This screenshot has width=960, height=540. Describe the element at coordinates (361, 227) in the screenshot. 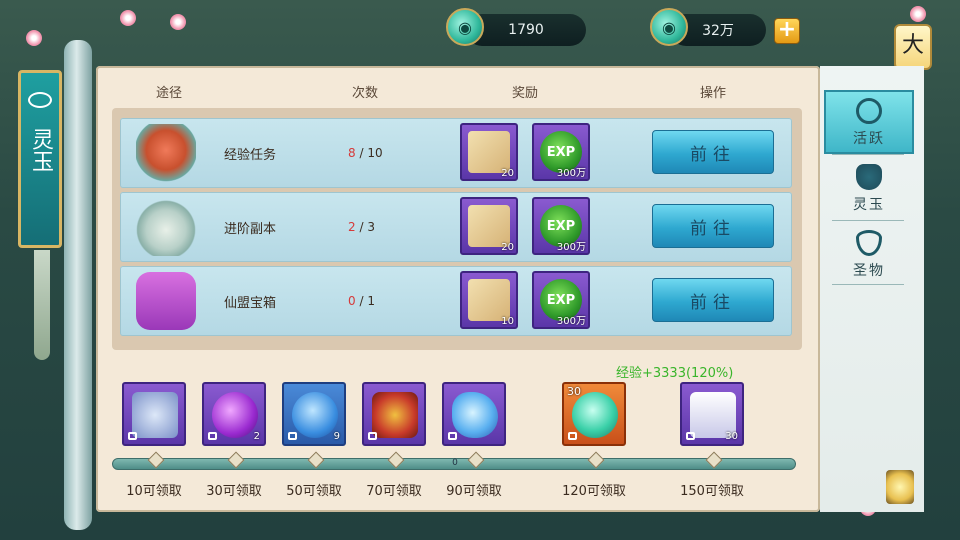

I see `row-count: 2 / 3` at that location.